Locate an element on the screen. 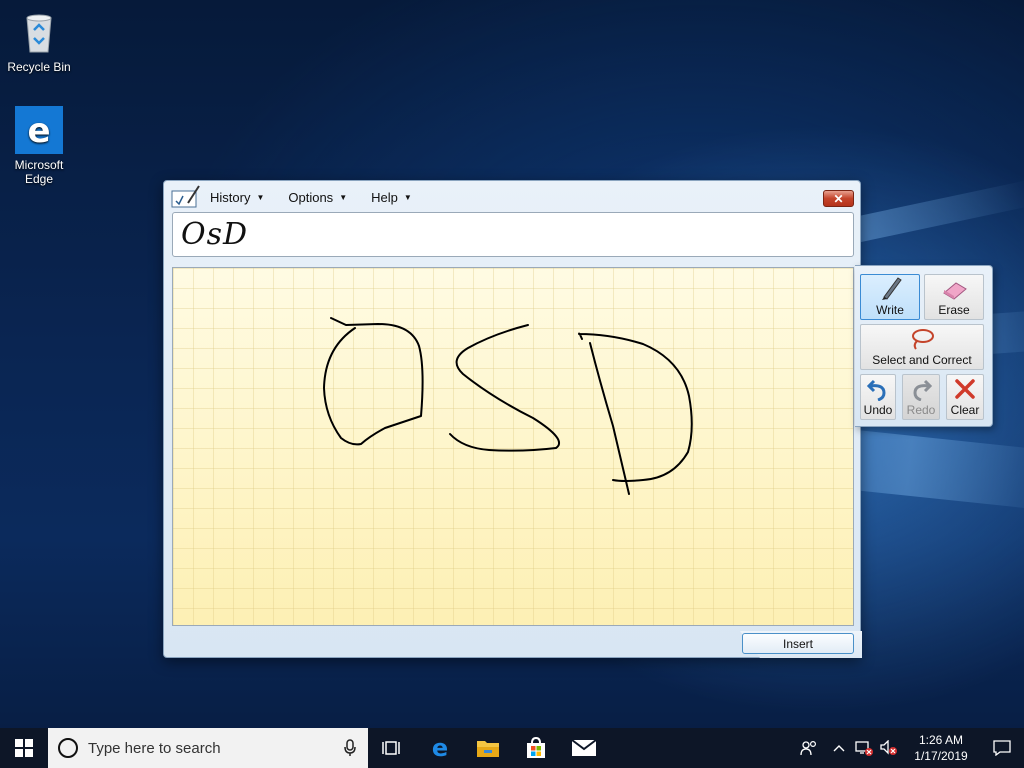  ink-stroke-o is located at coordinates (373, 381).